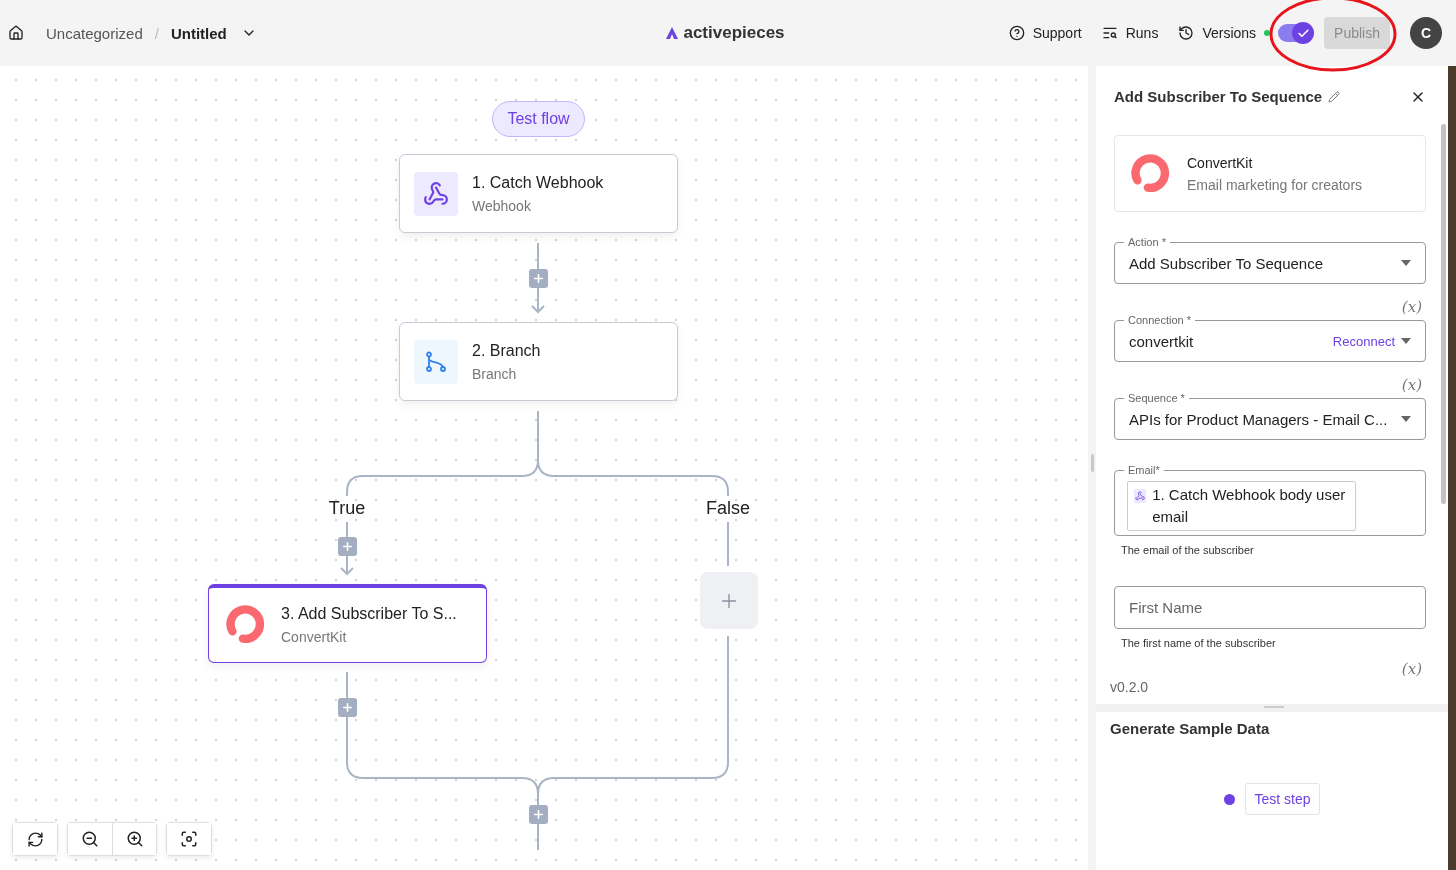  I want to click on branch-label: False, so click(728, 508).